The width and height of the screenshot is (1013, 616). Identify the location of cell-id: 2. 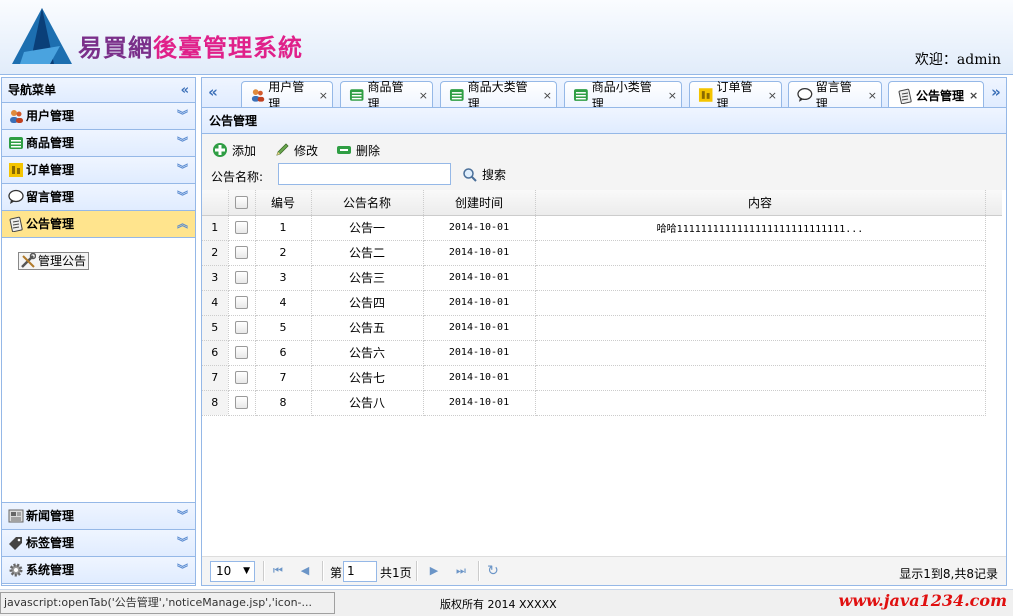
(283, 253).